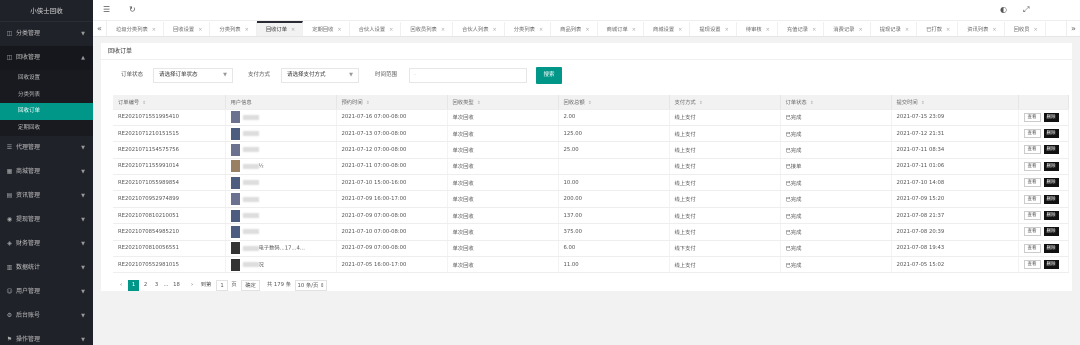 Image resolution: width=1080 pixels, height=345 pixels. What do you see at coordinates (574, 29) in the screenshot?
I see `tab-item: 商品列表 ×` at bounding box center [574, 29].